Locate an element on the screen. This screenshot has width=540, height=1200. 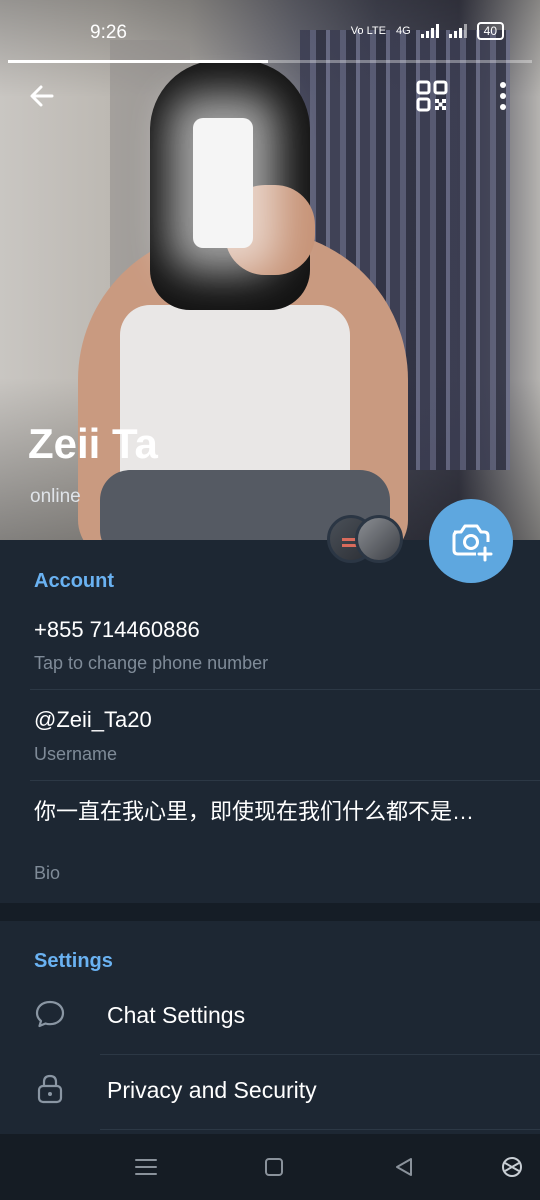
lock-icon is located at coordinates (50, 1089).